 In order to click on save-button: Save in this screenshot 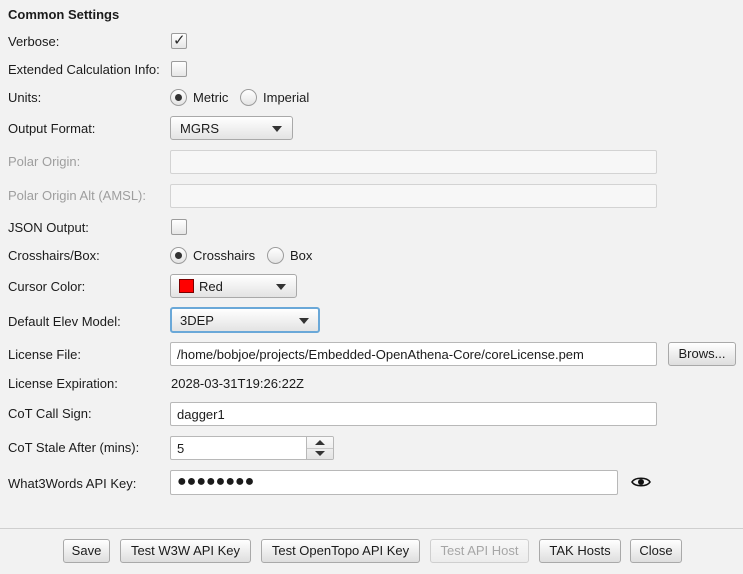, I will do `click(86, 551)`.